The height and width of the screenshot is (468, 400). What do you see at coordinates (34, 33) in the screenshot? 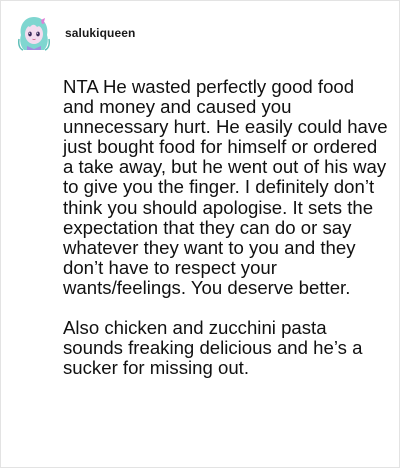
I see `avatar` at bounding box center [34, 33].